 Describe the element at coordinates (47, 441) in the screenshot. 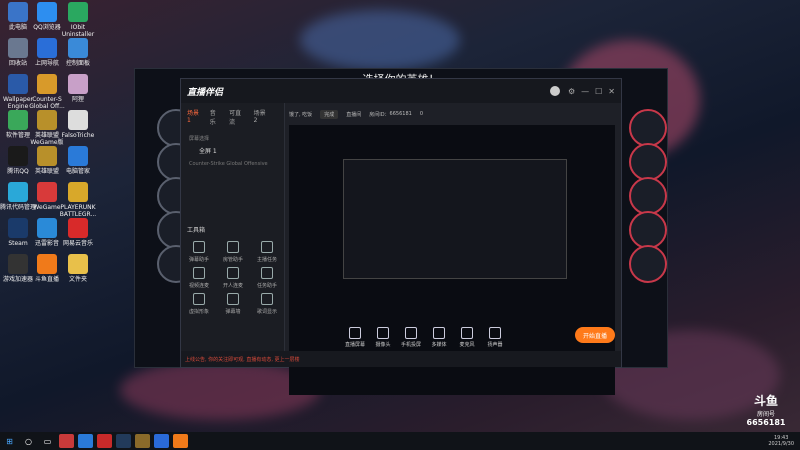

I see `task-view-icon: ▭` at that location.